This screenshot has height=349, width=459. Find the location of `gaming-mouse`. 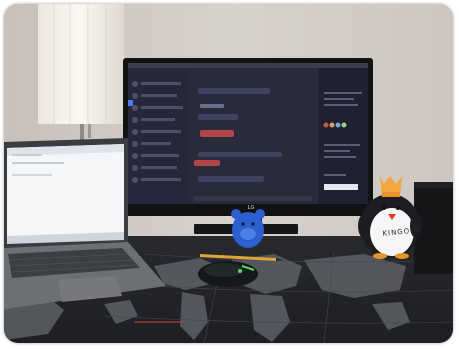

gaming-mouse is located at coordinates (228, 274).